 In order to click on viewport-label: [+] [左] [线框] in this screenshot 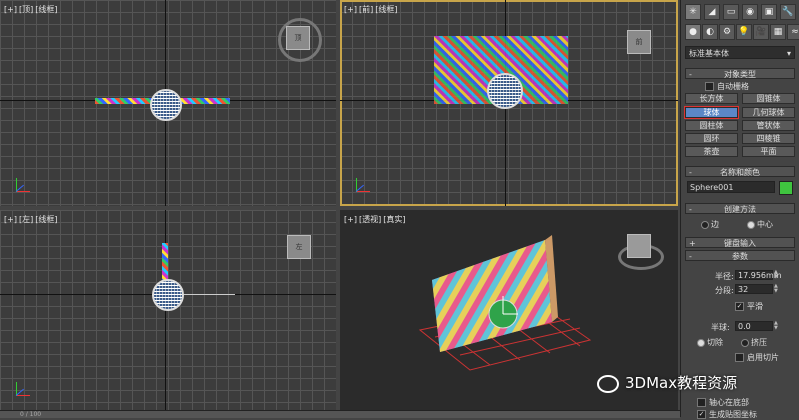, I will do `click(31, 219)`.